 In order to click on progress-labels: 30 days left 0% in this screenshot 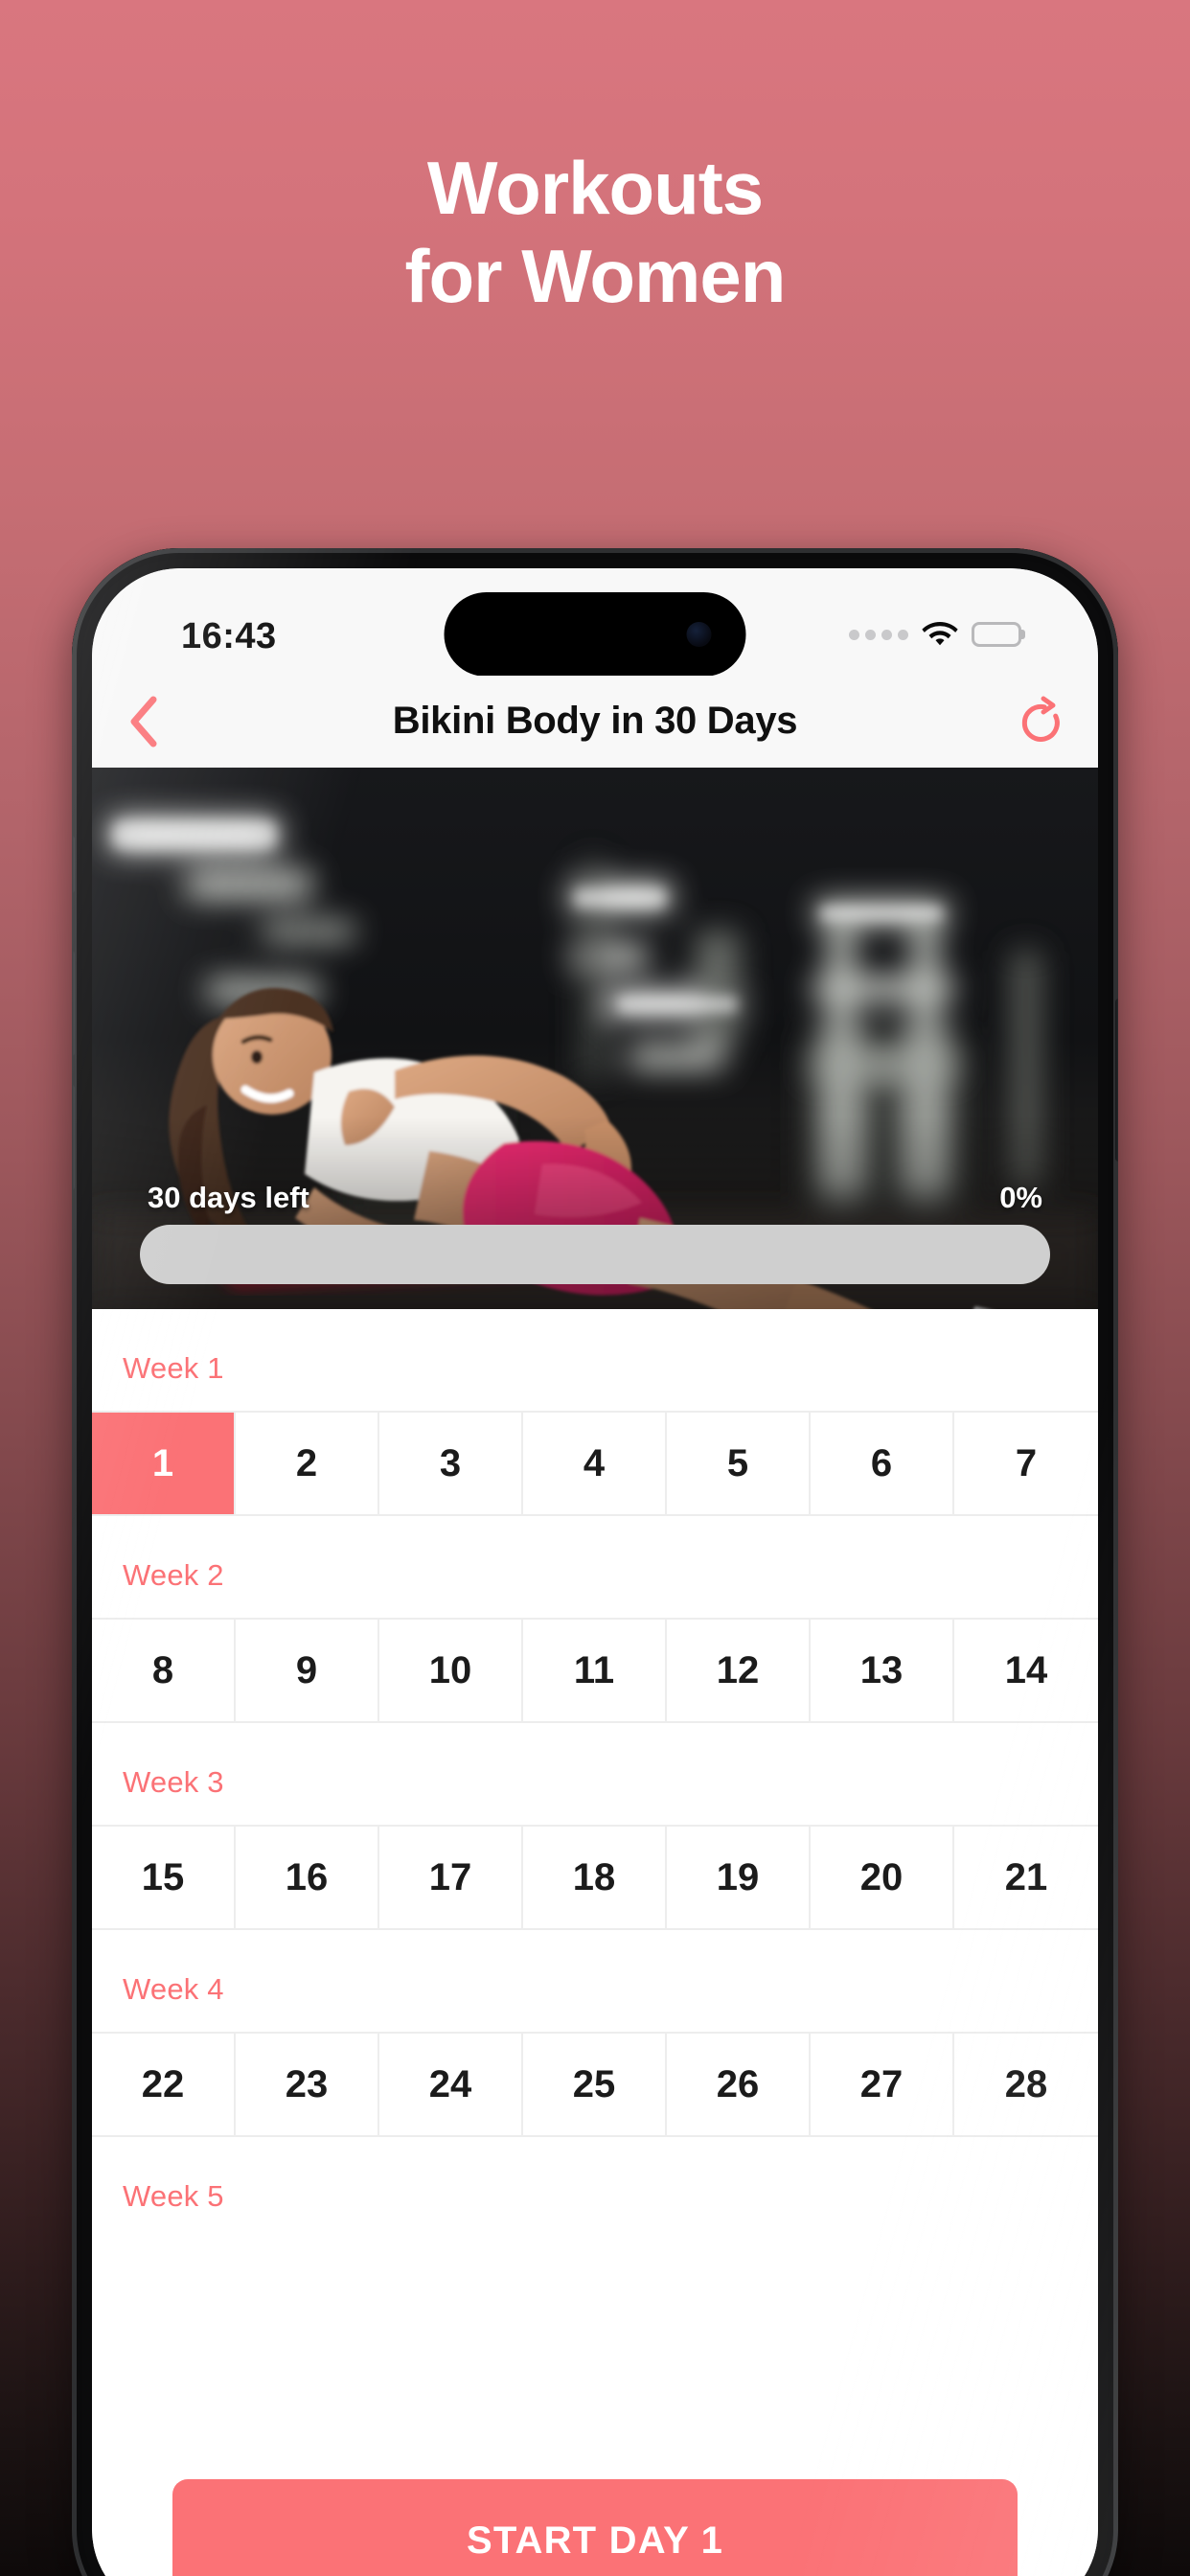, I will do `click(595, 1198)`.